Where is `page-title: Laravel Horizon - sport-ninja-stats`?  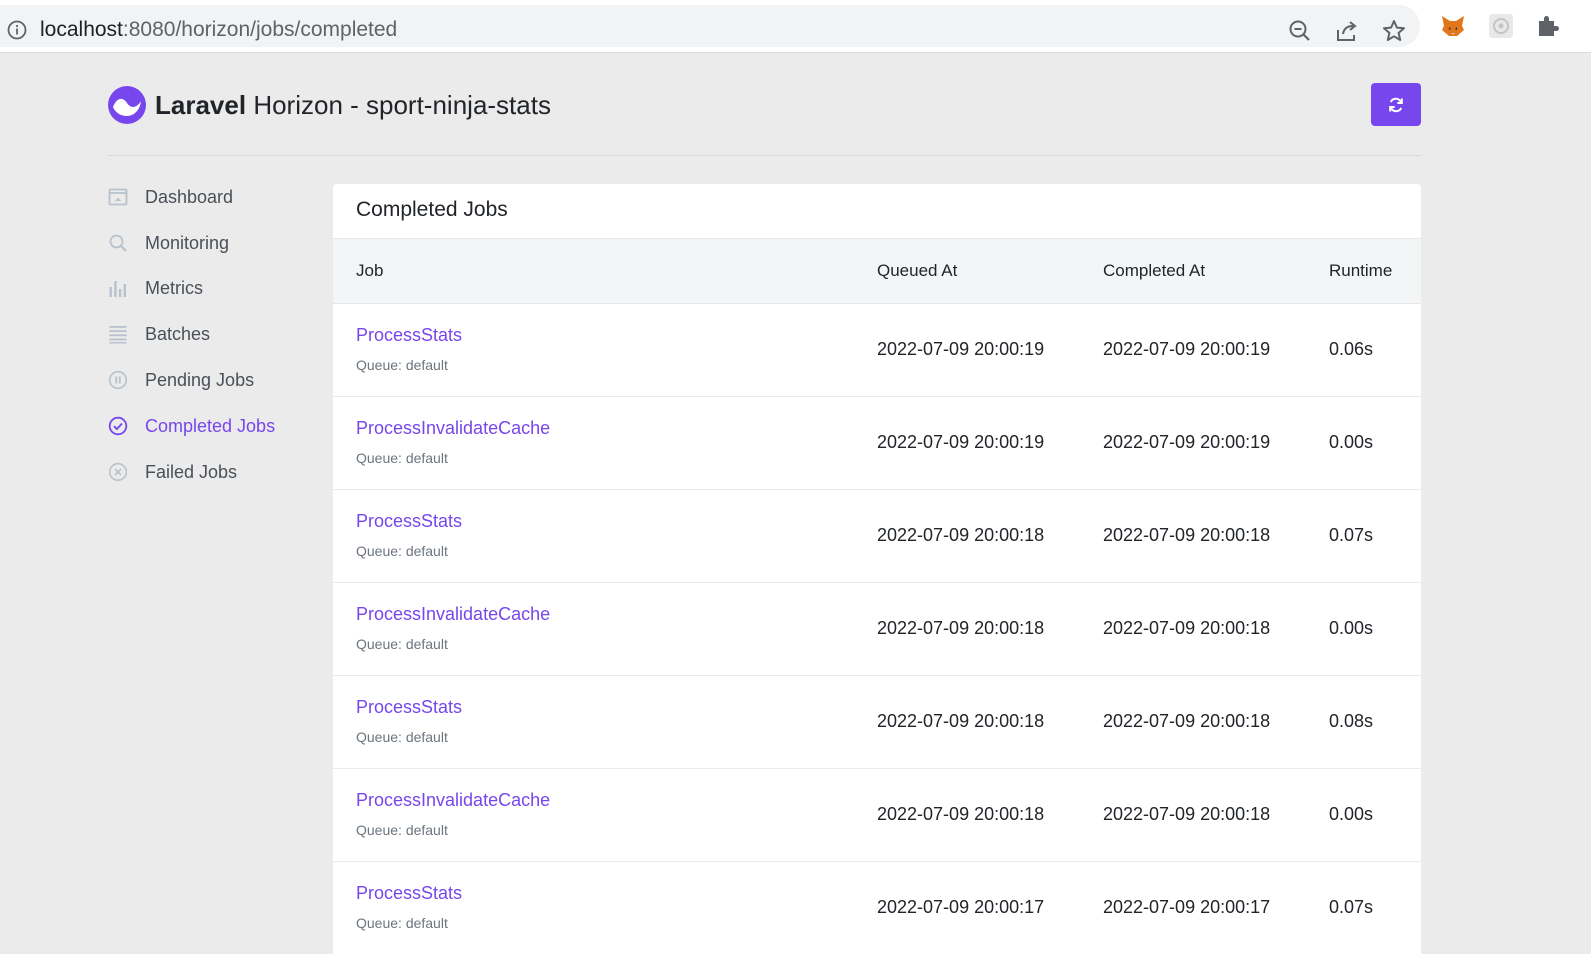 page-title: Laravel Horizon - sport-ninja-stats is located at coordinates (353, 105).